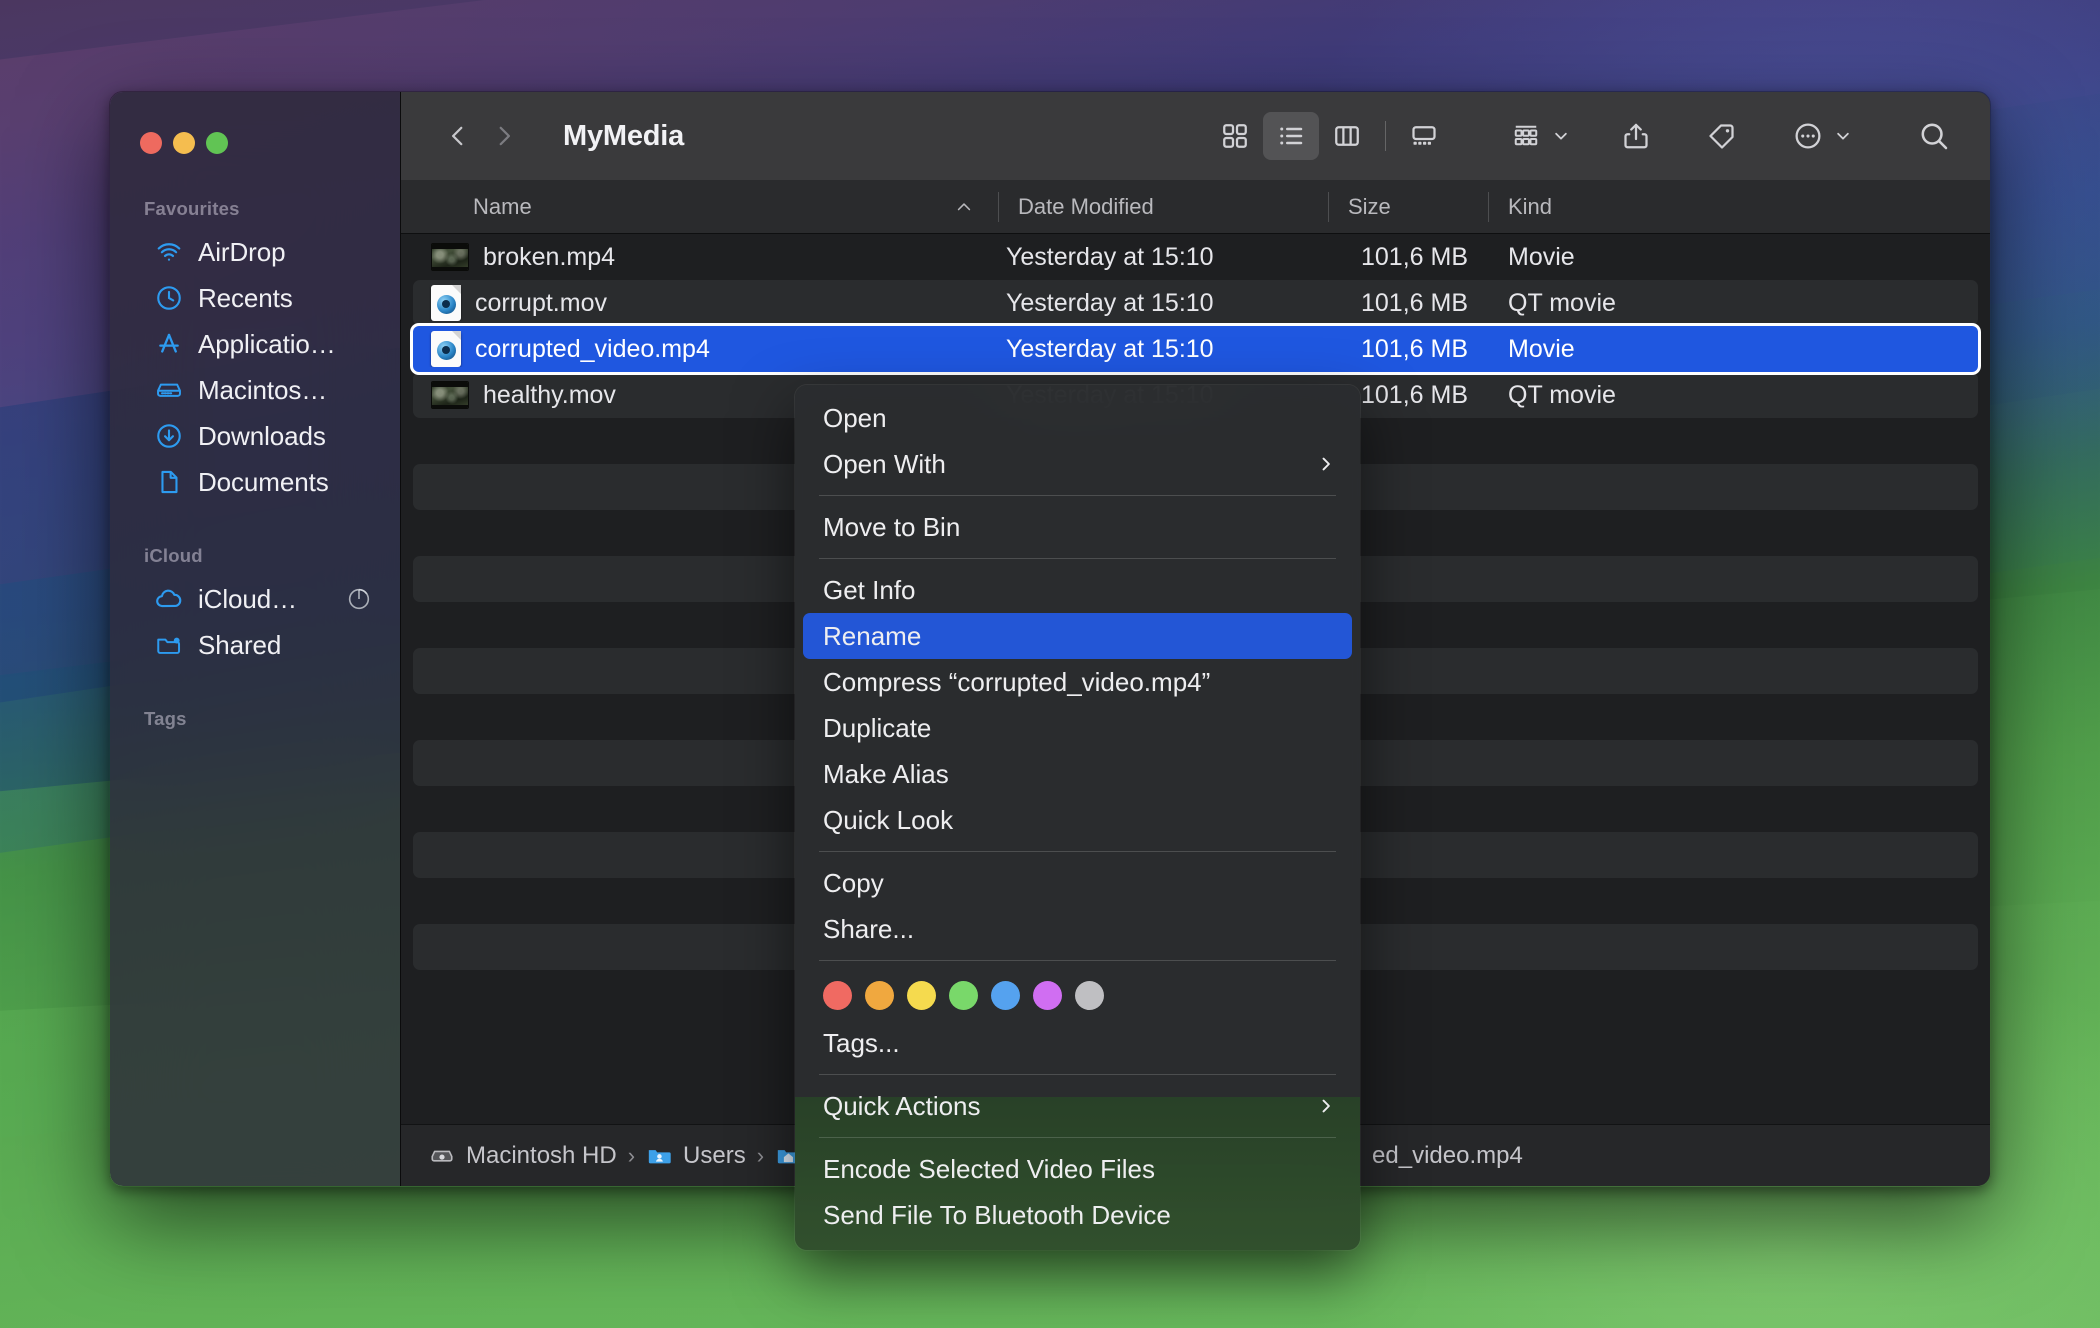 The height and width of the screenshot is (1328, 2100). I want to click on menu-item-quick-look: Quick Look, so click(1077, 820).